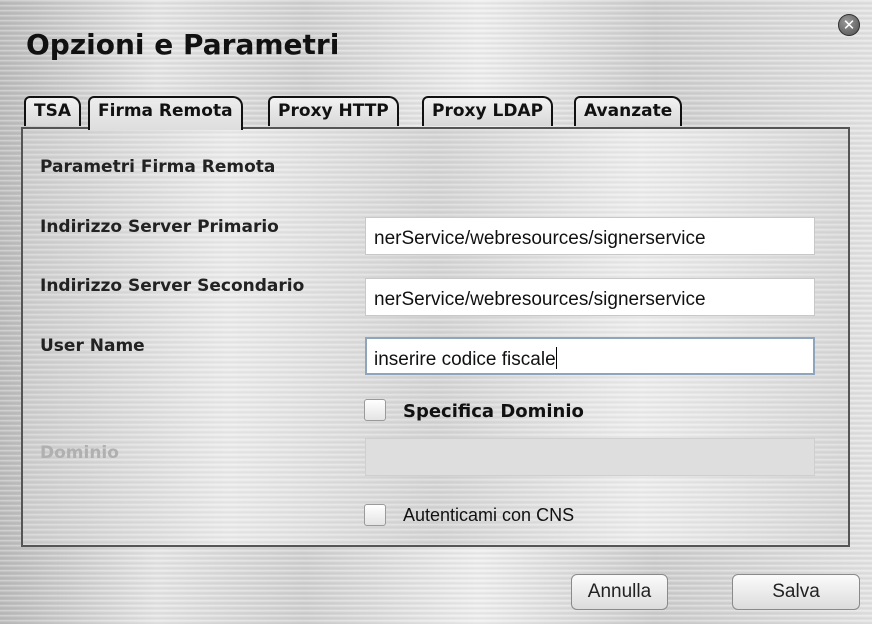 This screenshot has width=872, height=624. Describe the element at coordinates (493, 411) in the screenshot. I see `specify-domain-label: Specifica Dominio` at that location.